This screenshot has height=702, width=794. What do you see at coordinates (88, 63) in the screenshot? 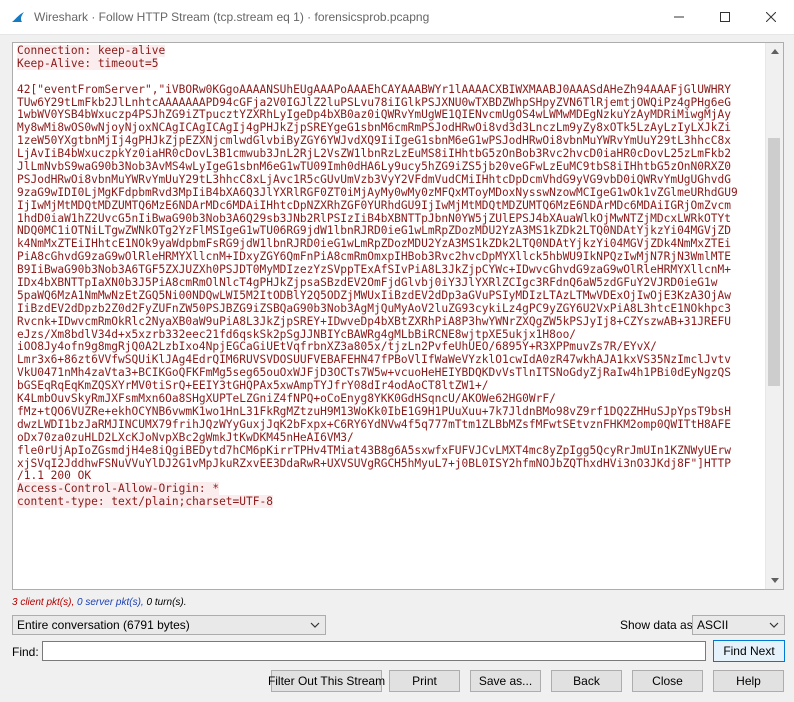
I see `stream-line: Keep-Alive: timeout=5` at bounding box center [88, 63].